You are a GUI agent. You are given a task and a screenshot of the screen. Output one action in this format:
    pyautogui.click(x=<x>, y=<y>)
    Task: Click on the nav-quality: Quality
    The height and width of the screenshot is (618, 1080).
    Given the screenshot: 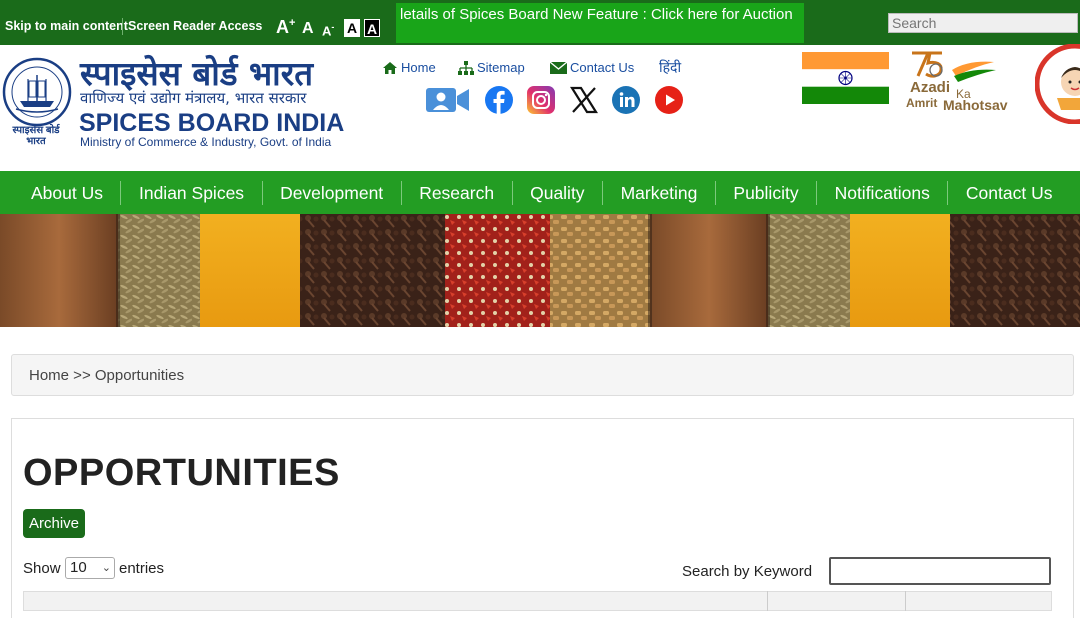 What is the action you would take?
    pyautogui.click(x=558, y=193)
    